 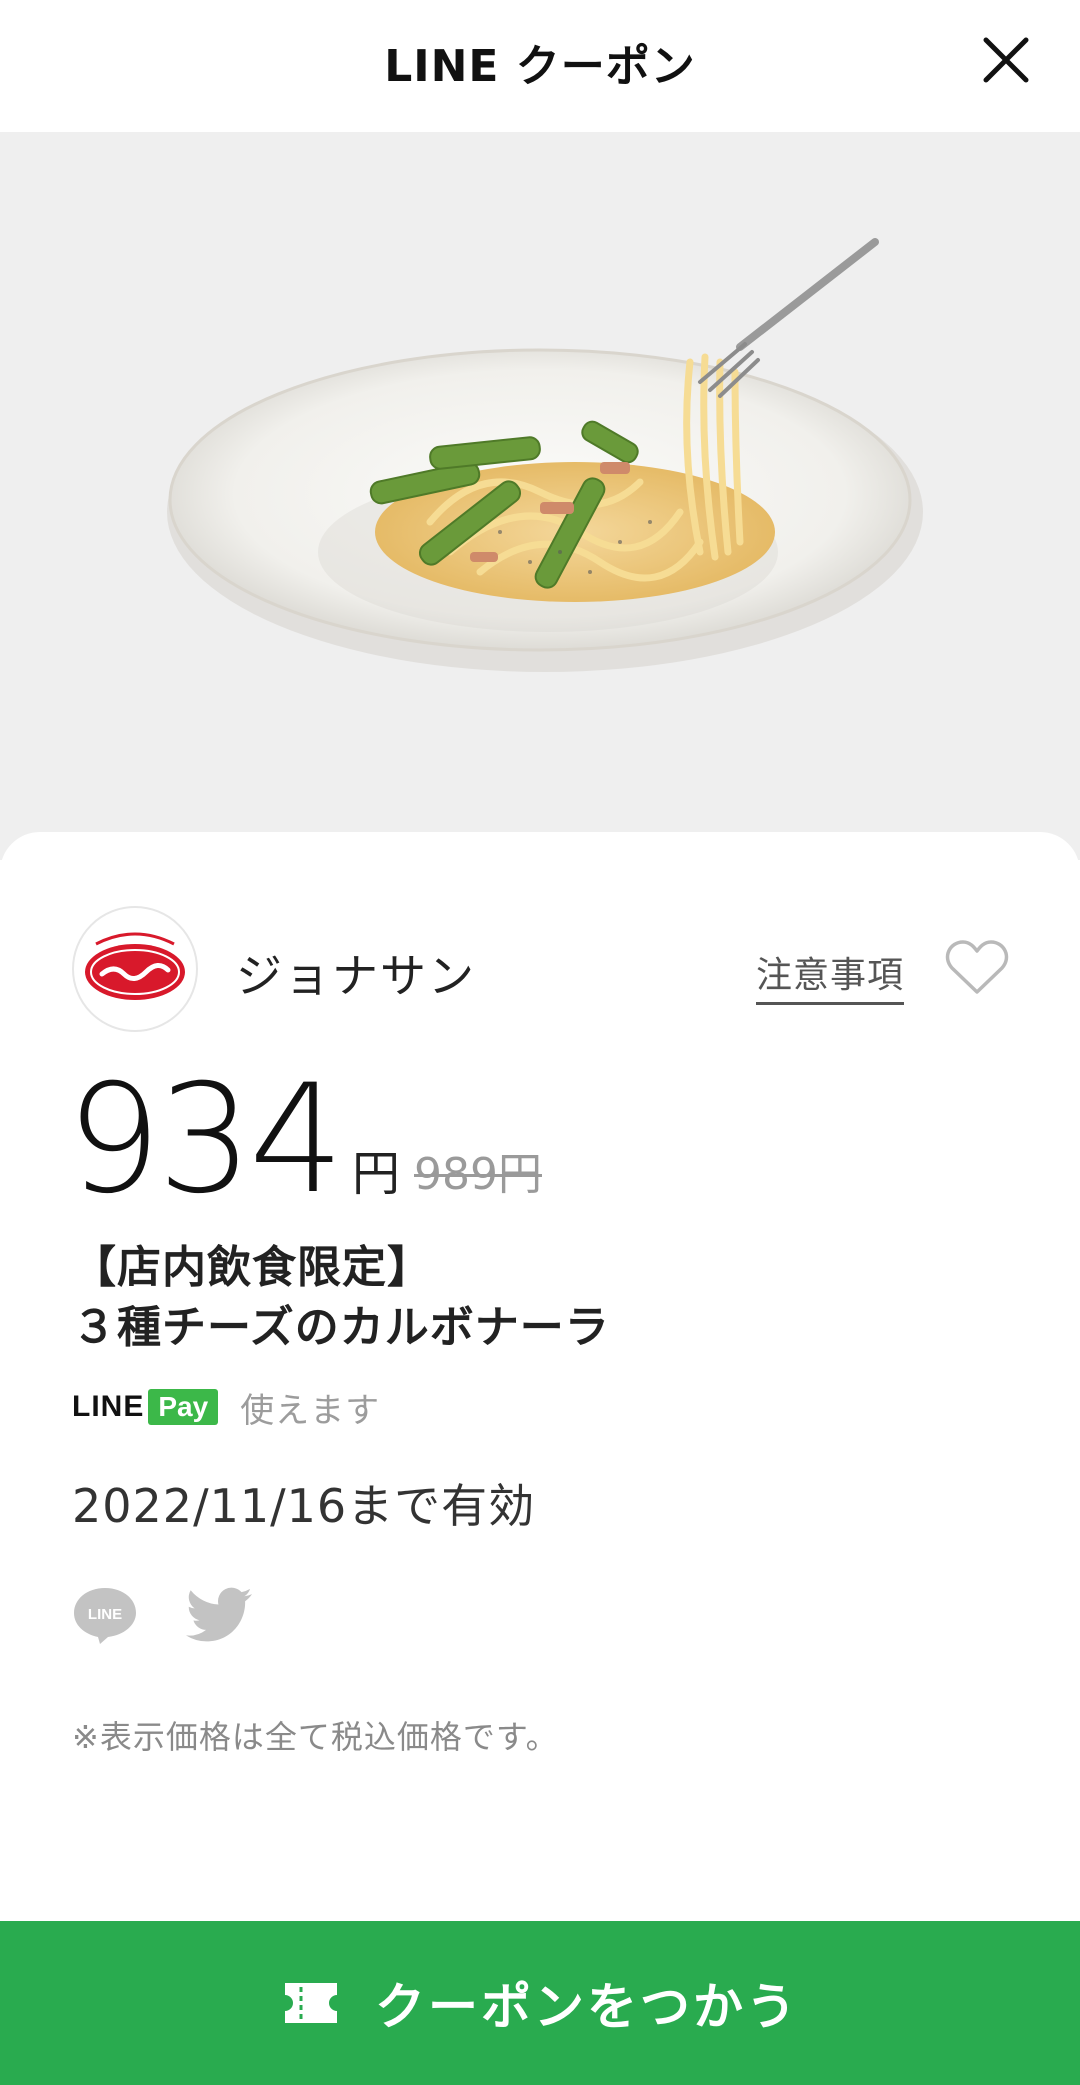 What do you see at coordinates (183, 1407) in the screenshot?
I see `linepay-pay-badge: Pay` at bounding box center [183, 1407].